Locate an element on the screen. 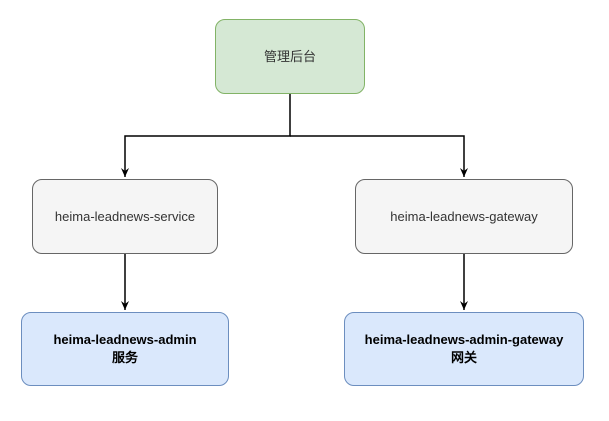 The image size is (609, 421). node-leadnews-service-label: heima-leadnews-service is located at coordinates (125, 216).